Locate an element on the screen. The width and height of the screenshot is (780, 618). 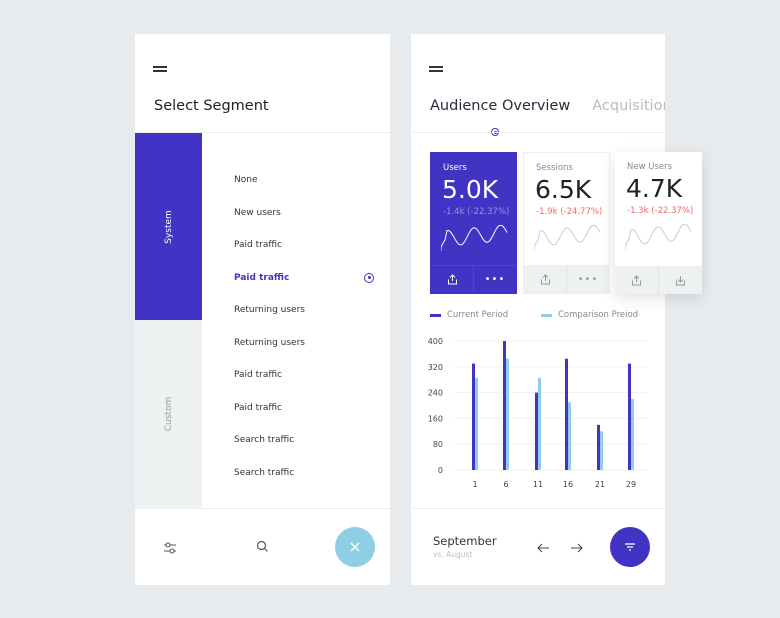
y-tick-label: 320 is located at coordinates (435, 367).